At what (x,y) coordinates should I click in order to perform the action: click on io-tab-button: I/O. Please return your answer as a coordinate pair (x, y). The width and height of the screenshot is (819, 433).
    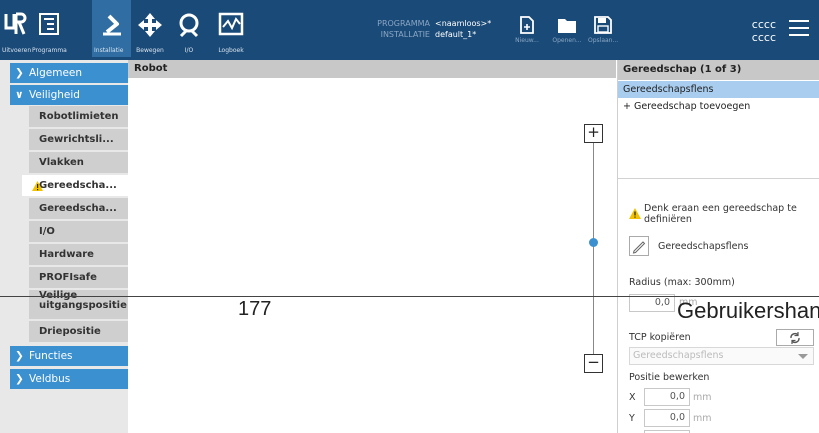
    Looking at the image, I should click on (189, 28).